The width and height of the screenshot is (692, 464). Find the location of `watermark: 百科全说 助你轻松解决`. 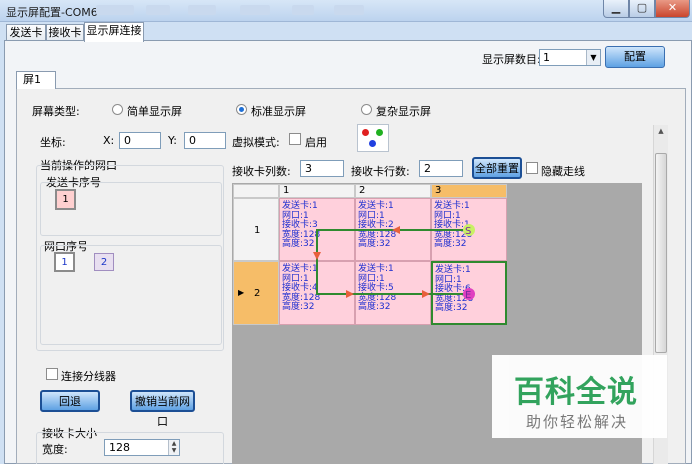

watermark: 百科全说 助你轻松解决 is located at coordinates (579, 396).